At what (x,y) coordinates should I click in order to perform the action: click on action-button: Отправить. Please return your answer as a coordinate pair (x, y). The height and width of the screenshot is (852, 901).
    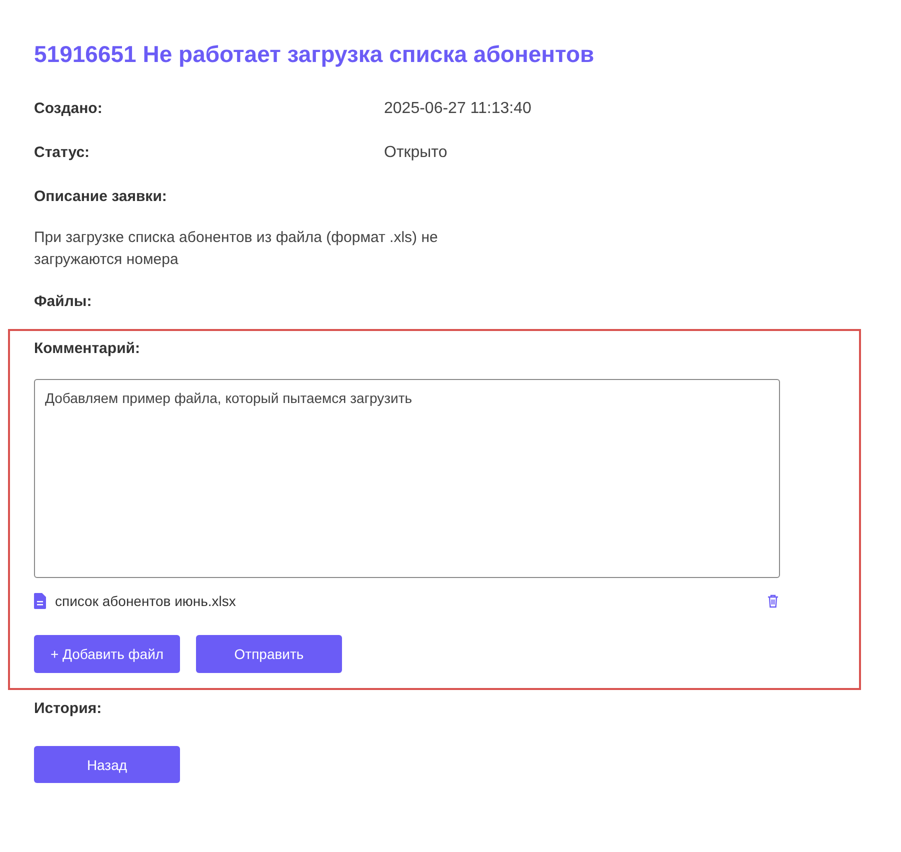
    Looking at the image, I should click on (269, 654).